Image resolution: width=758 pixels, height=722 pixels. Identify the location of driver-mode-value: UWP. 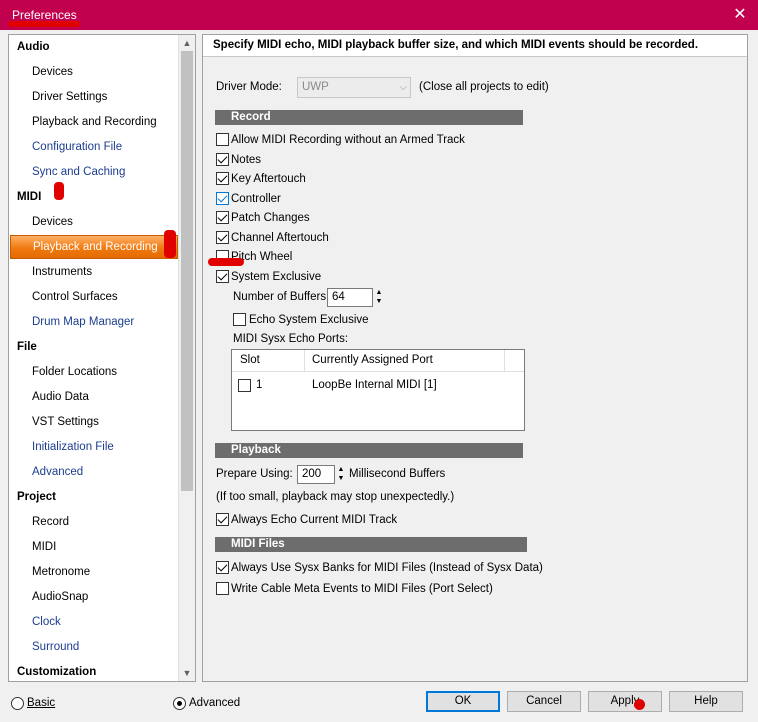
(315, 87).